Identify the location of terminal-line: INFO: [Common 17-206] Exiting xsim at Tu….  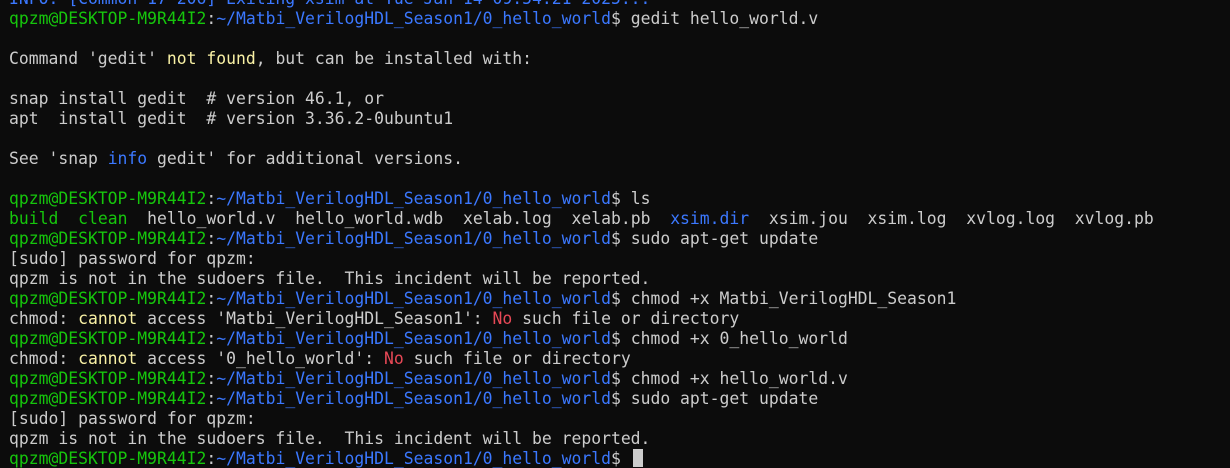
(616, 4).